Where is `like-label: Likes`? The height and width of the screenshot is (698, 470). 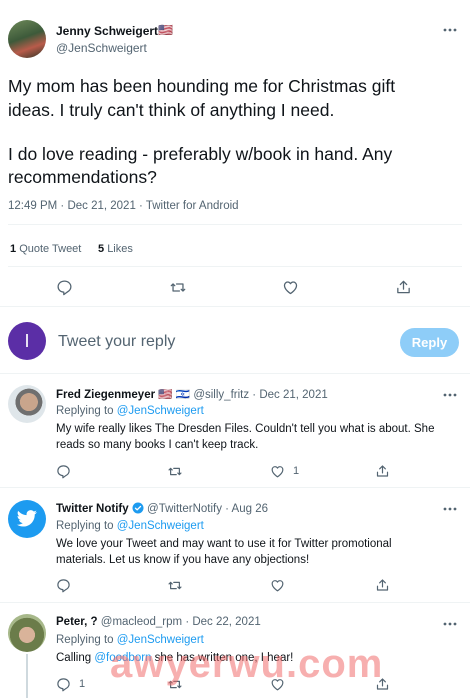 like-label: Likes is located at coordinates (120, 249).